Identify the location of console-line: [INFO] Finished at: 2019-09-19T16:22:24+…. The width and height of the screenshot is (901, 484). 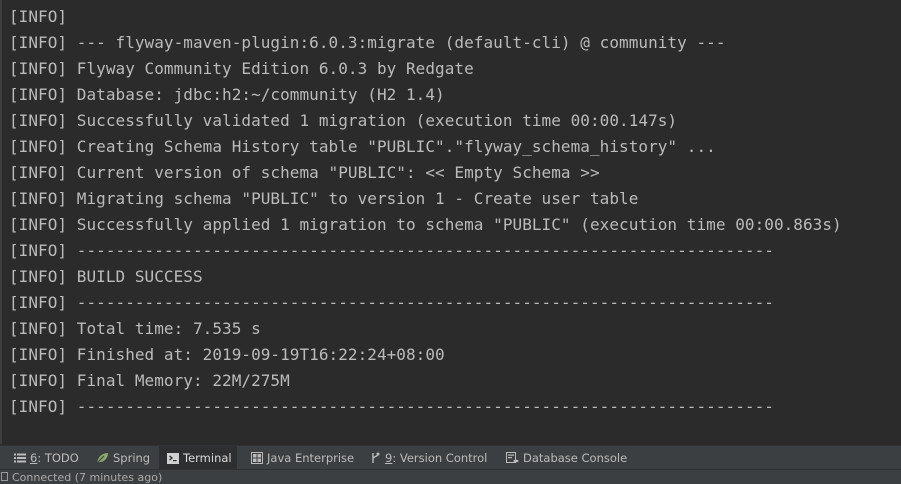
(227, 354).